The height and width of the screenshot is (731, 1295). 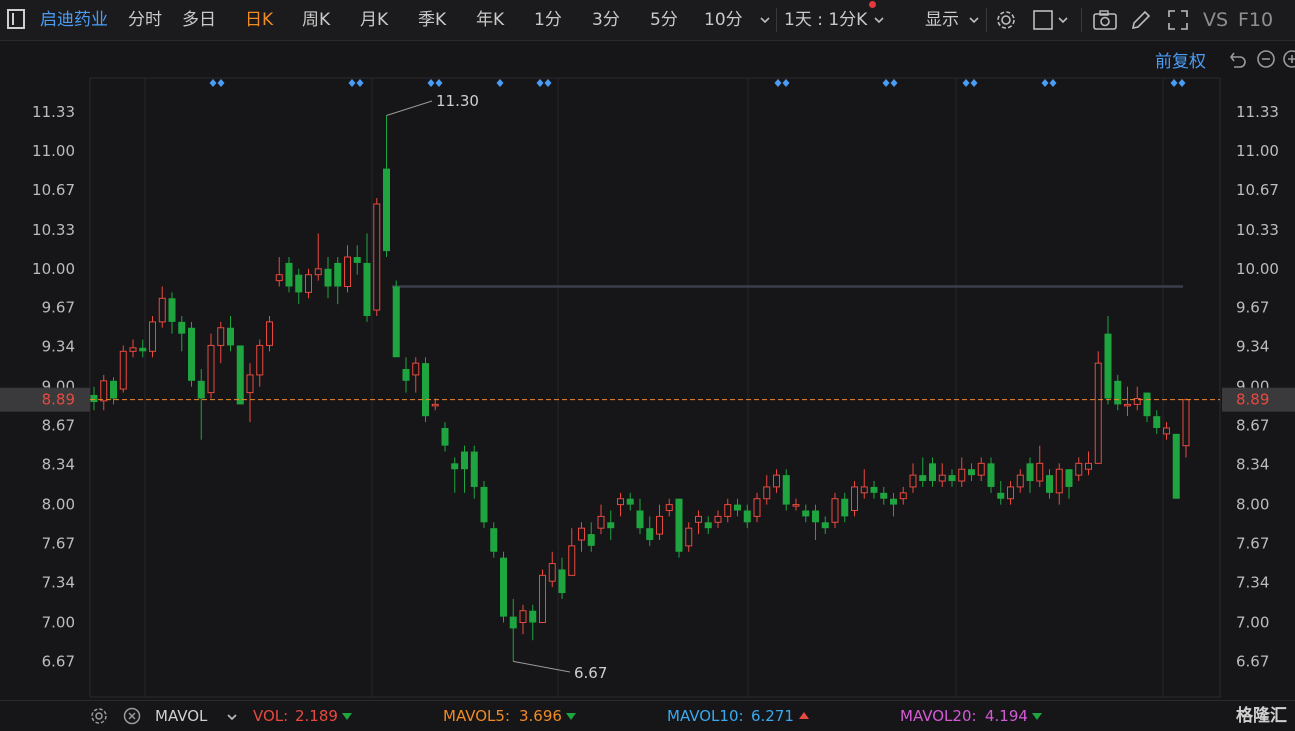 I want to click on y-tick-label-left: 11.00, so click(x=53, y=151).